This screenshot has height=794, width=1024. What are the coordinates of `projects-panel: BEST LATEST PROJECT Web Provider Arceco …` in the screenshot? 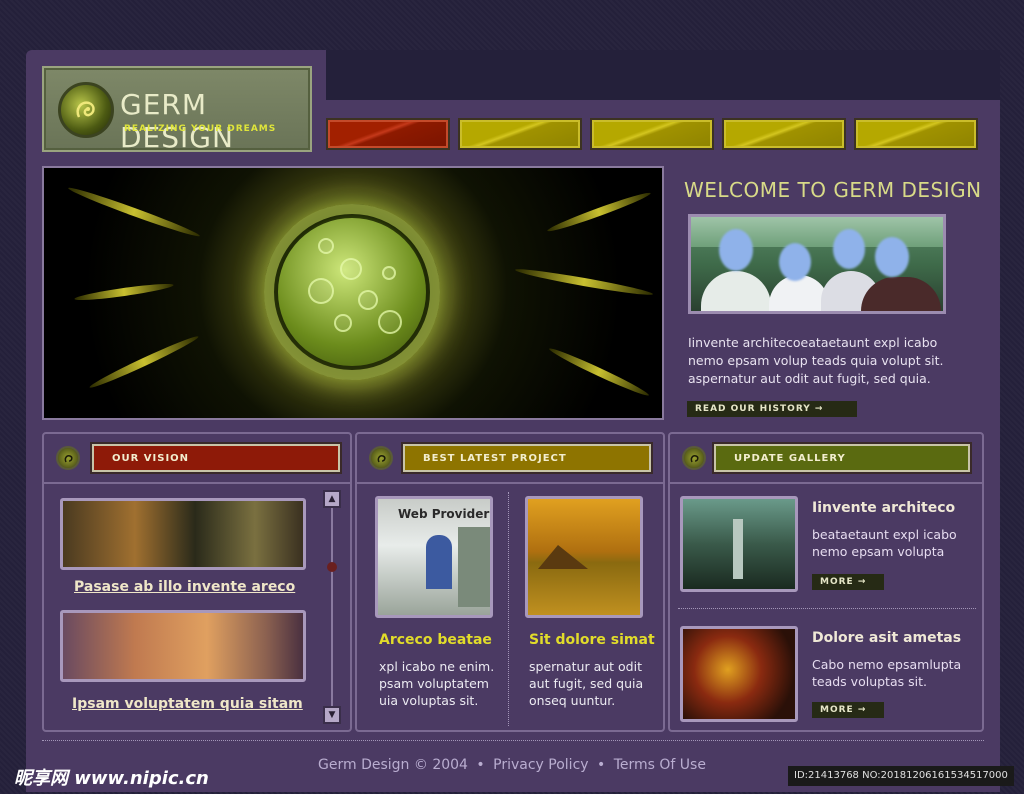 It's located at (510, 582).